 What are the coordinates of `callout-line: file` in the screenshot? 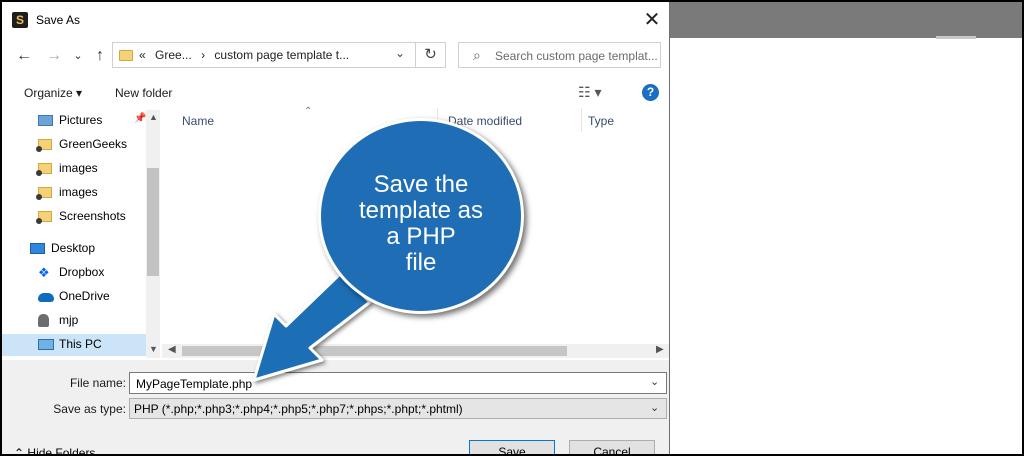 It's located at (421, 262).